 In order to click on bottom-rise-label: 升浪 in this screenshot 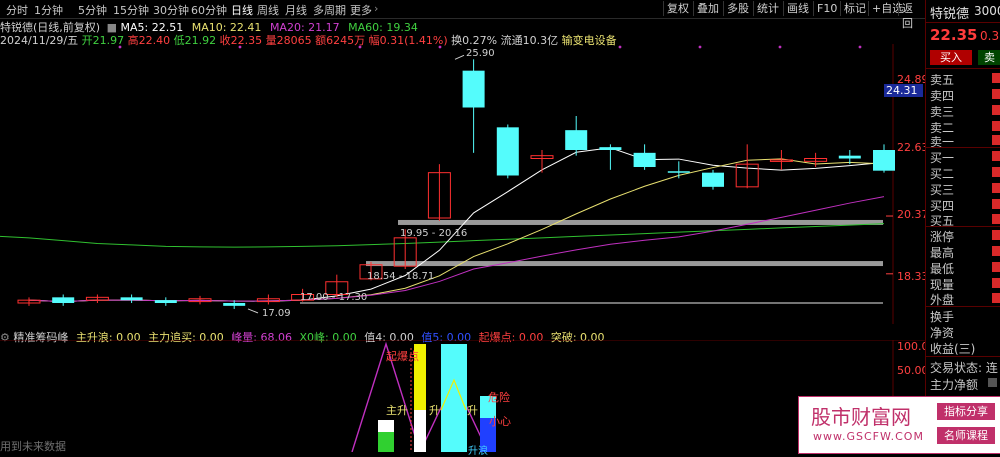, I will do `click(478, 451)`.